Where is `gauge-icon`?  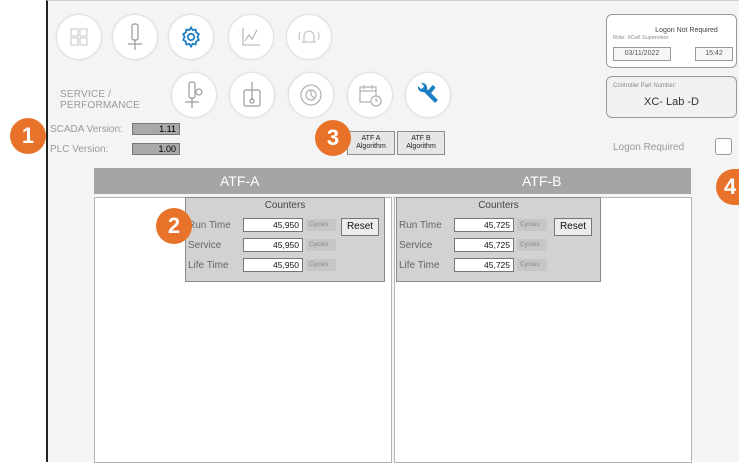
gauge-icon is located at coordinates (311, 95).